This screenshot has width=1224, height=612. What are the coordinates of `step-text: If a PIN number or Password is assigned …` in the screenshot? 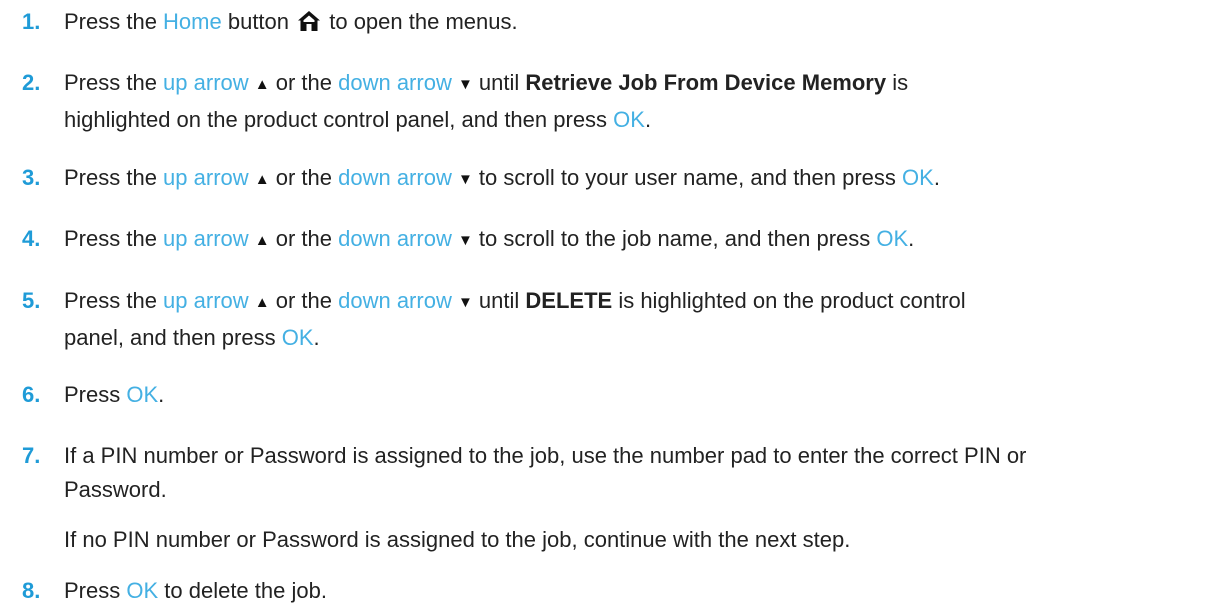 It's located at (545, 472).